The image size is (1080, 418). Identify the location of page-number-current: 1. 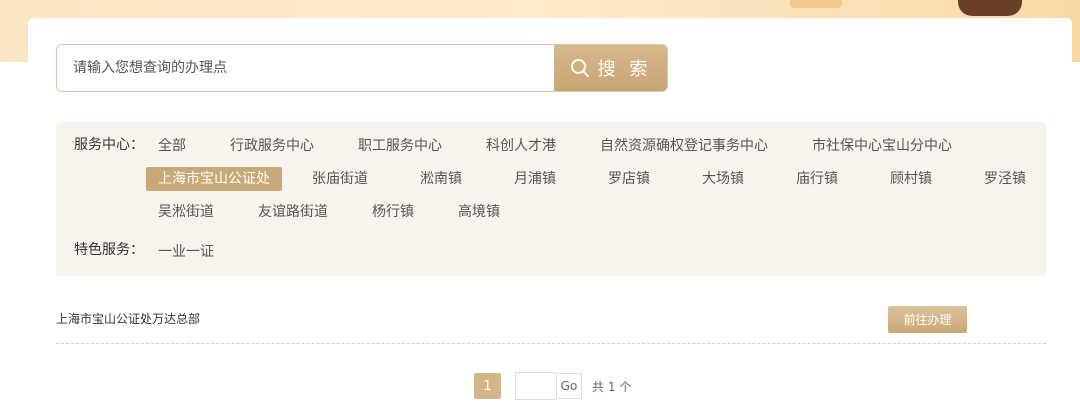
(487, 386).